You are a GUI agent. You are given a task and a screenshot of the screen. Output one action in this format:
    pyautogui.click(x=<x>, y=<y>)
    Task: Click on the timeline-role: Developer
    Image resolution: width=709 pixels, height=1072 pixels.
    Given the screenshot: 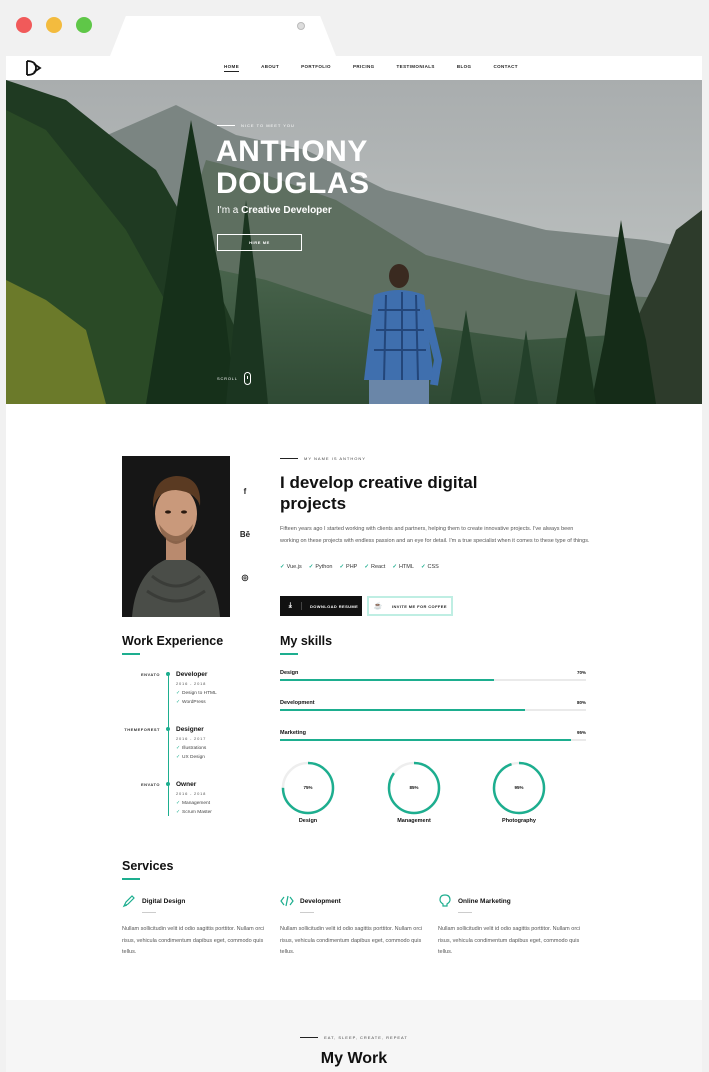 What is the action you would take?
    pyautogui.click(x=192, y=674)
    